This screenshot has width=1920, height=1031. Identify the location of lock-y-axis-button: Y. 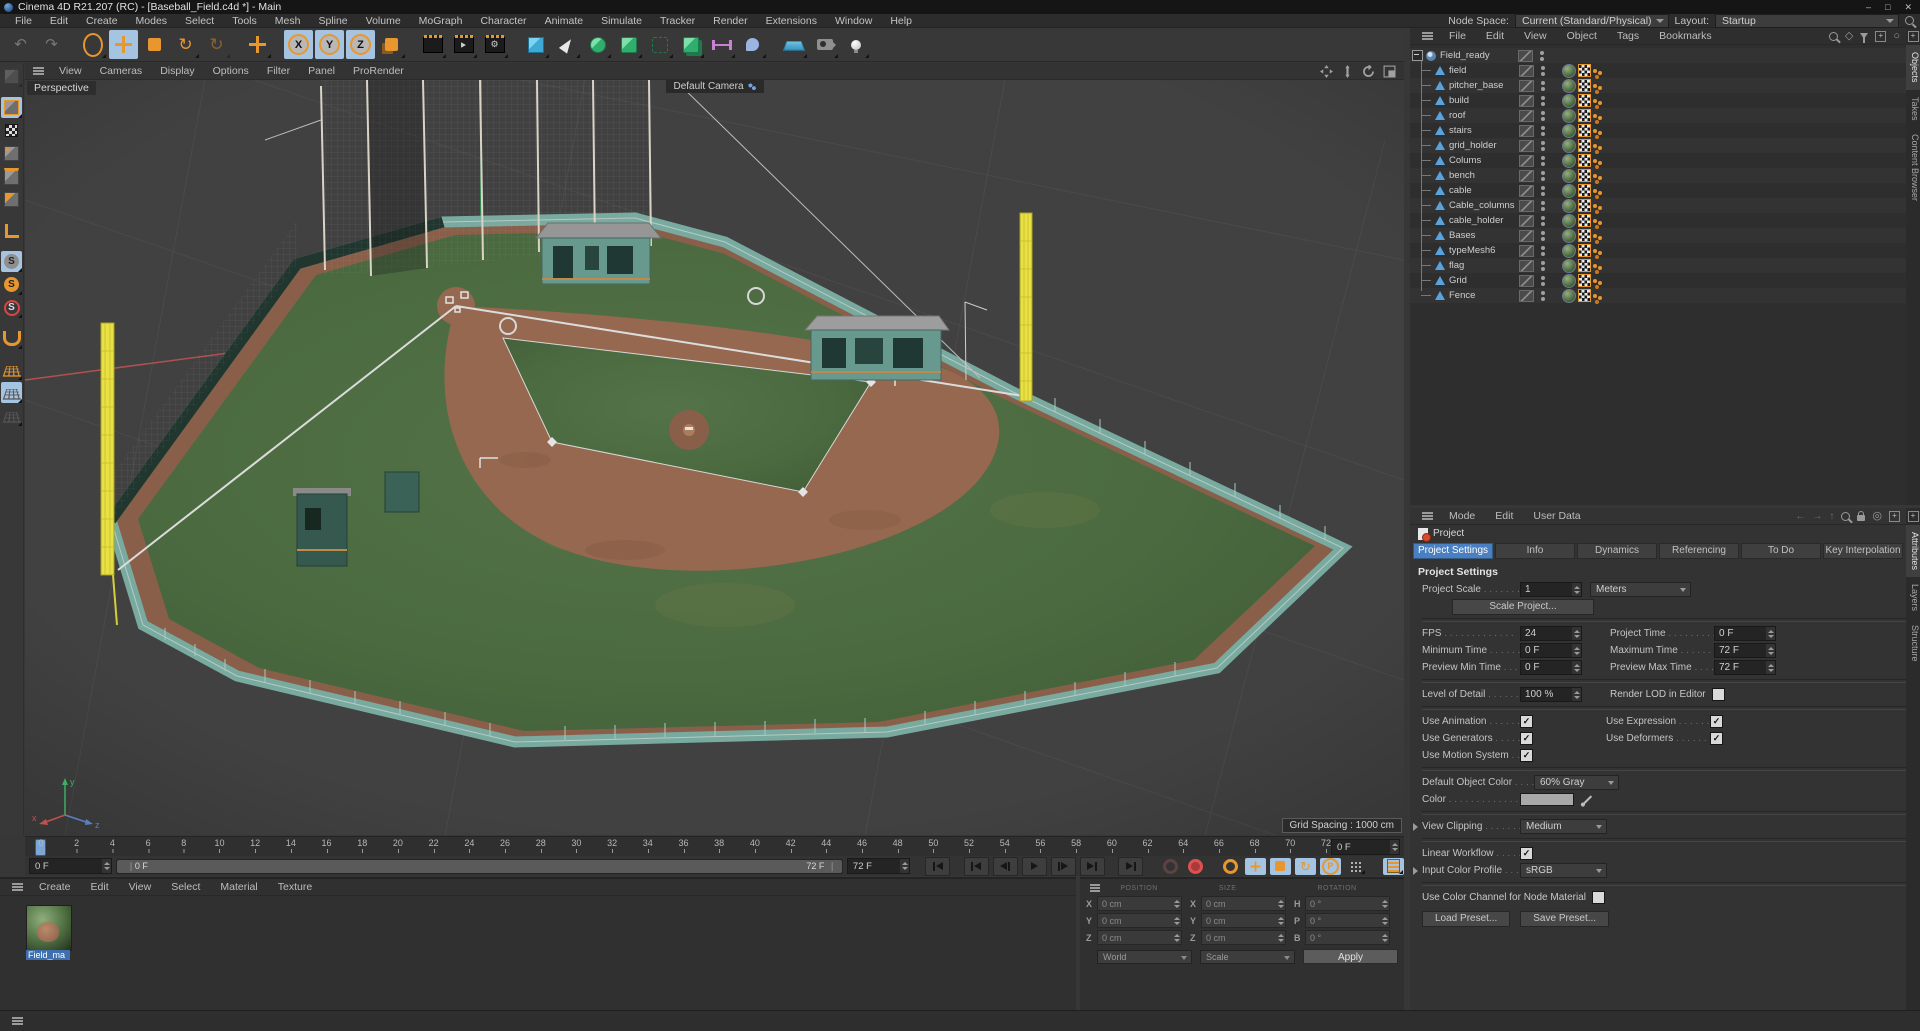
(329, 44).